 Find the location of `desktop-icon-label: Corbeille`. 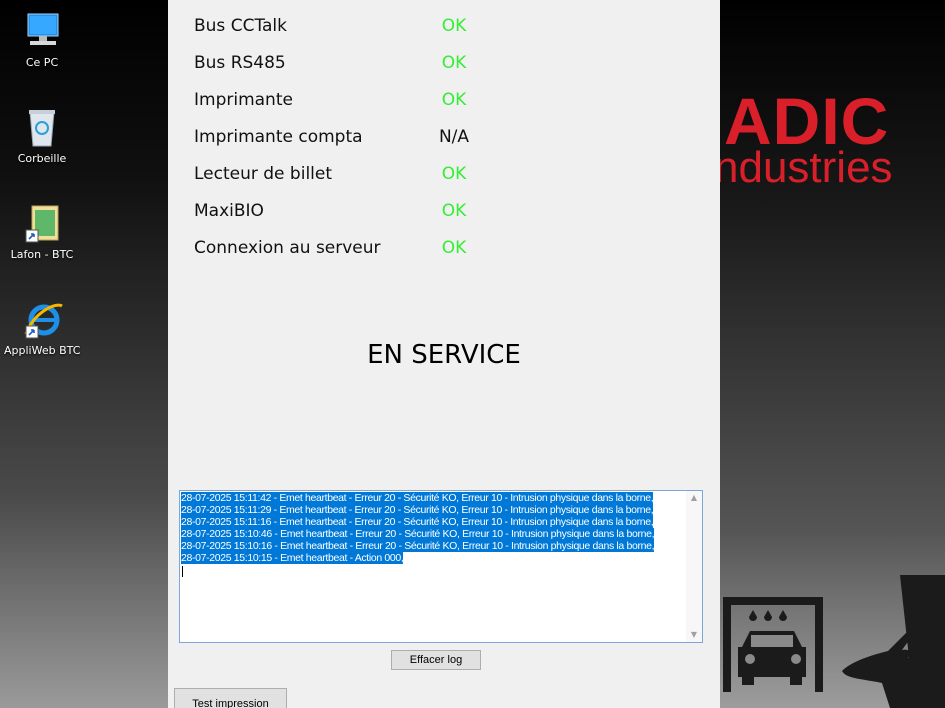

desktop-icon-label: Corbeille is located at coordinates (42, 158).